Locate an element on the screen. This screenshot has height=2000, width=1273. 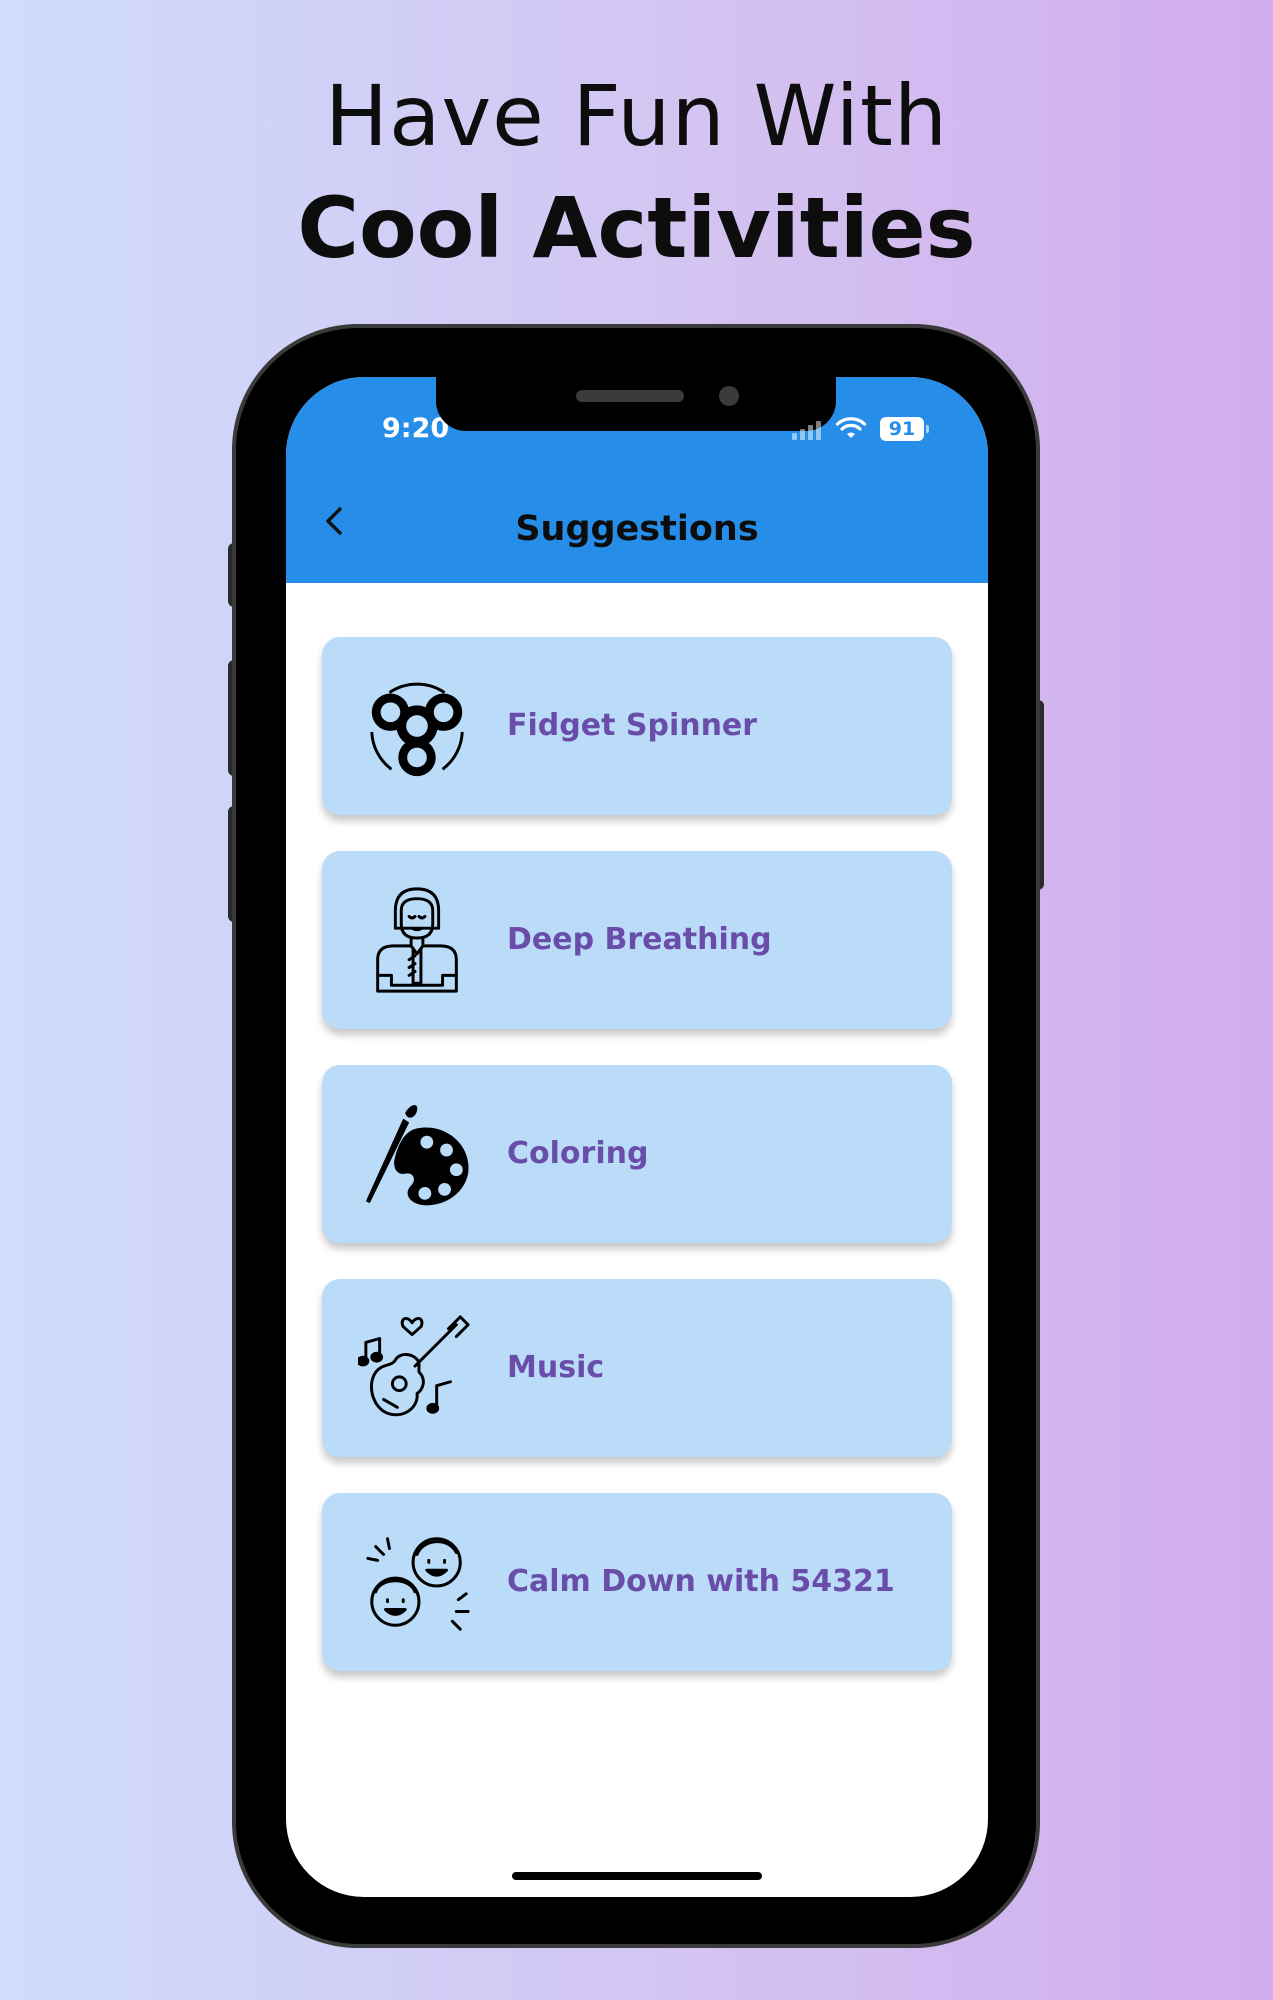
paint-palette-icon is located at coordinates (417, 1155).